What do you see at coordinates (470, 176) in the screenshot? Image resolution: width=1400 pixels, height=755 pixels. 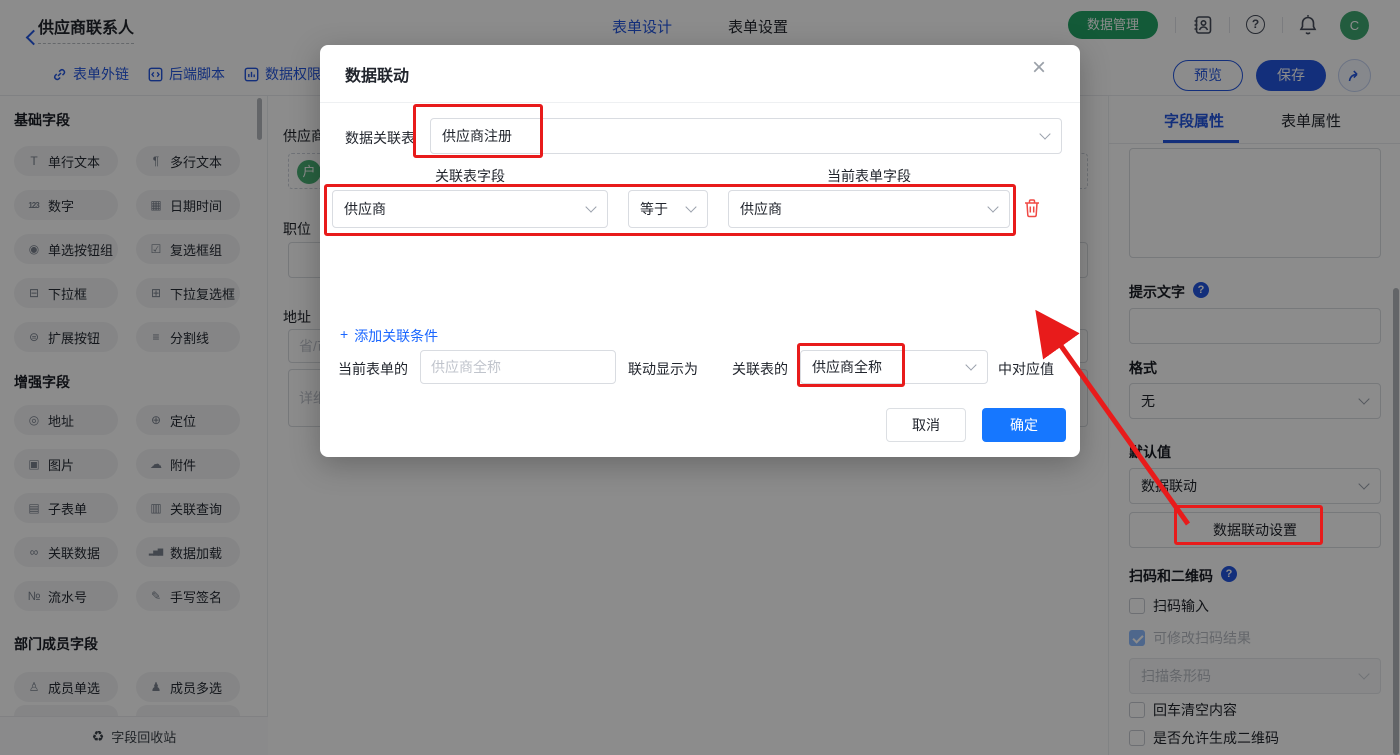 I see `col-header-relation-field: 关联表字段` at bounding box center [470, 176].